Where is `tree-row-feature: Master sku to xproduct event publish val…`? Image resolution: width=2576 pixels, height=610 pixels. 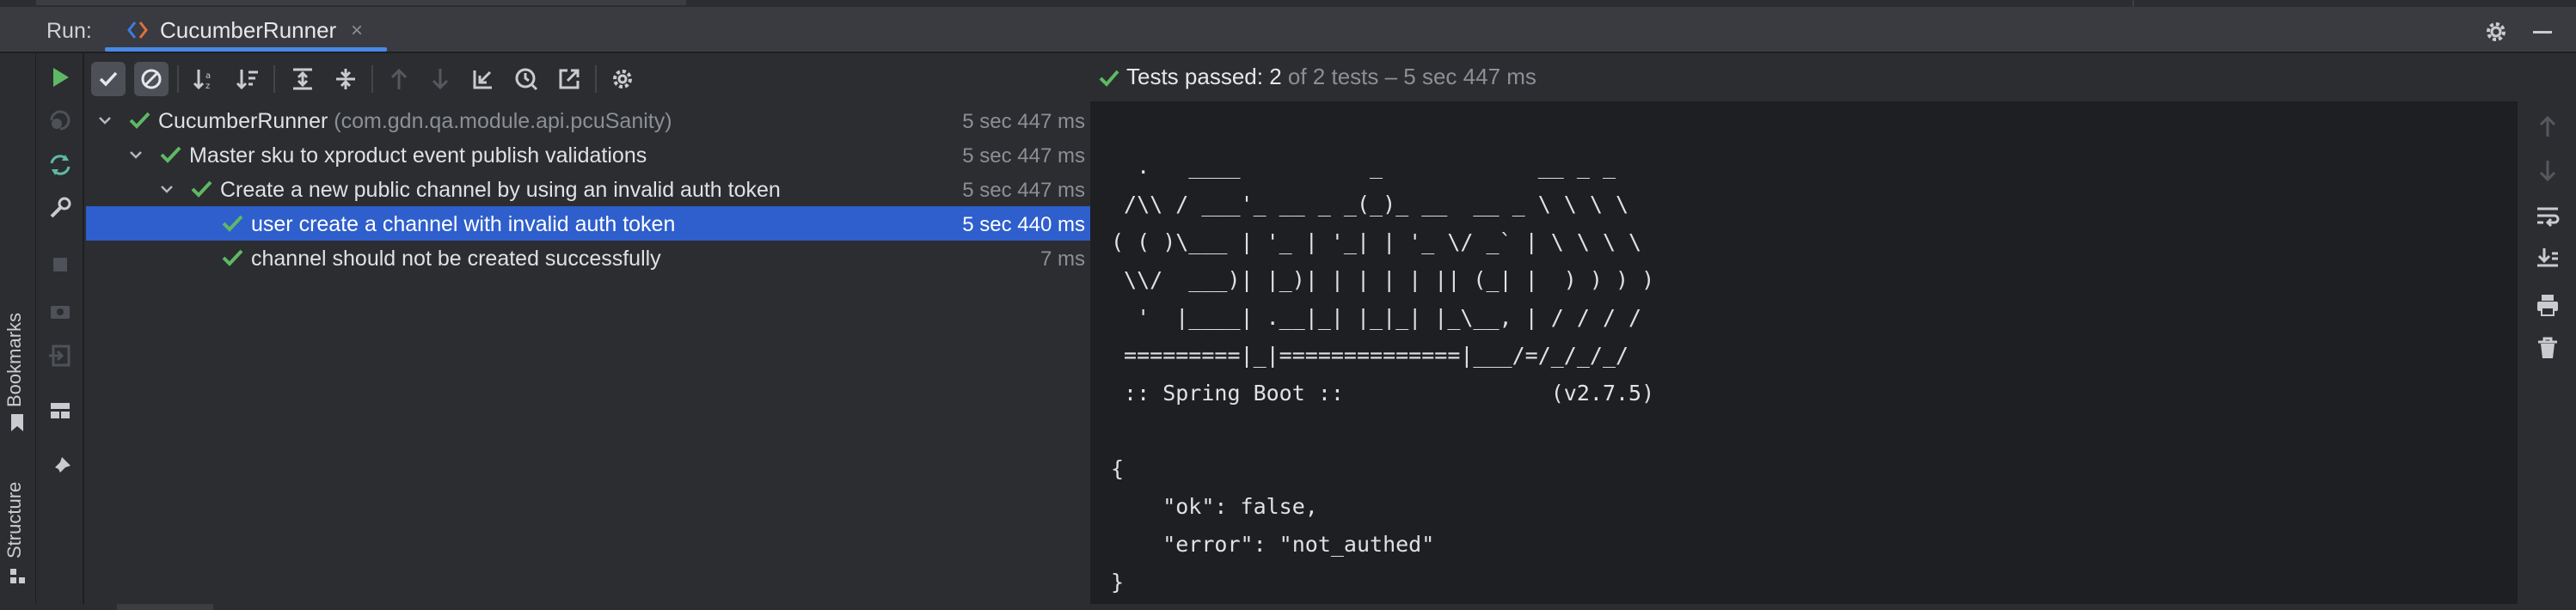 tree-row-feature: Master sku to xproduct event publish val… is located at coordinates (588, 154).